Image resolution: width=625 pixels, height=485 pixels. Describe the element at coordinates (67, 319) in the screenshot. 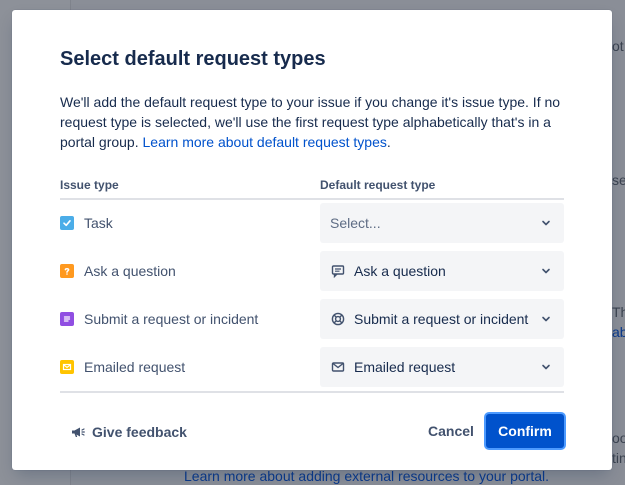

I see `request-icon` at that location.